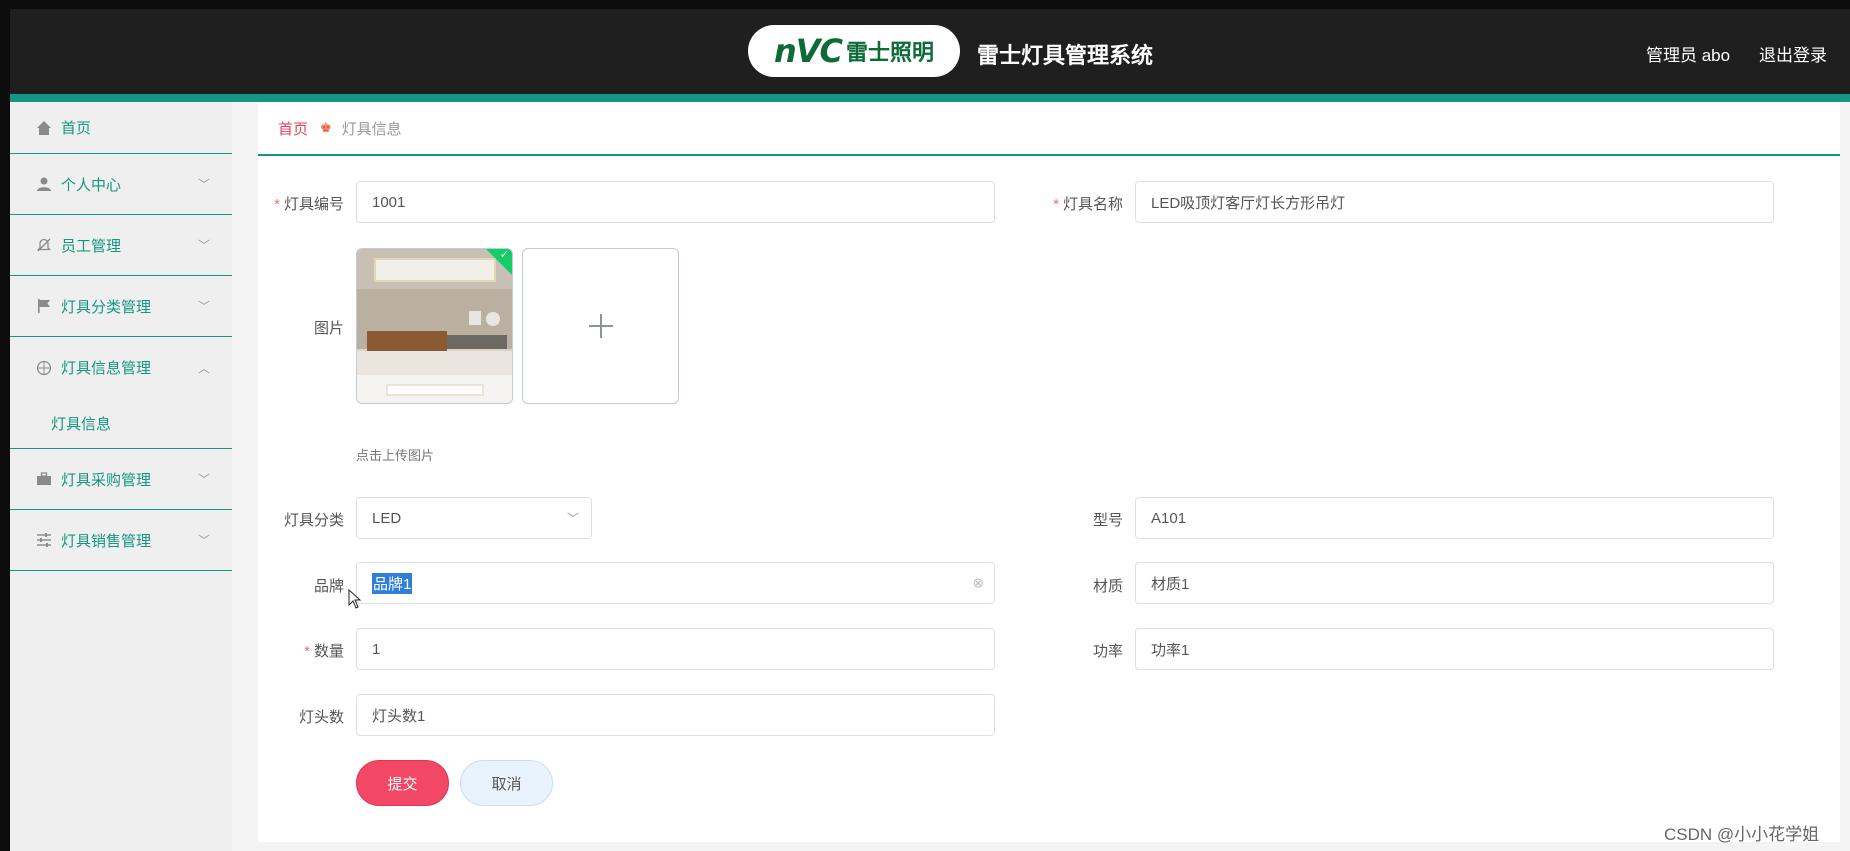 This screenshot has width=1850, height=851. Describe the element at coordinates (91, 246) in the screenshot. I see `sidebar-item-label: 员工管理` at that location.